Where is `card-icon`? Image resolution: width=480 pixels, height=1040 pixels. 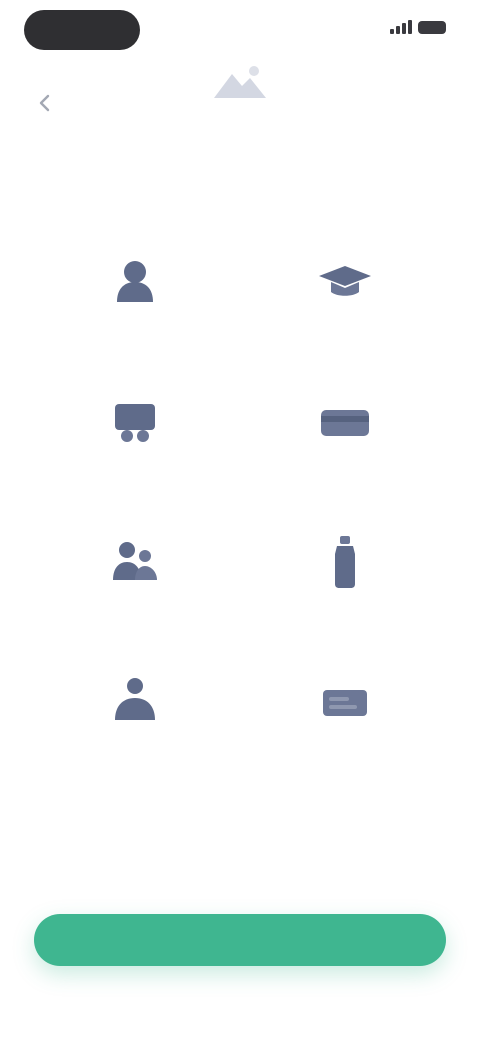
card-icon is located at coordinates (345, 424).